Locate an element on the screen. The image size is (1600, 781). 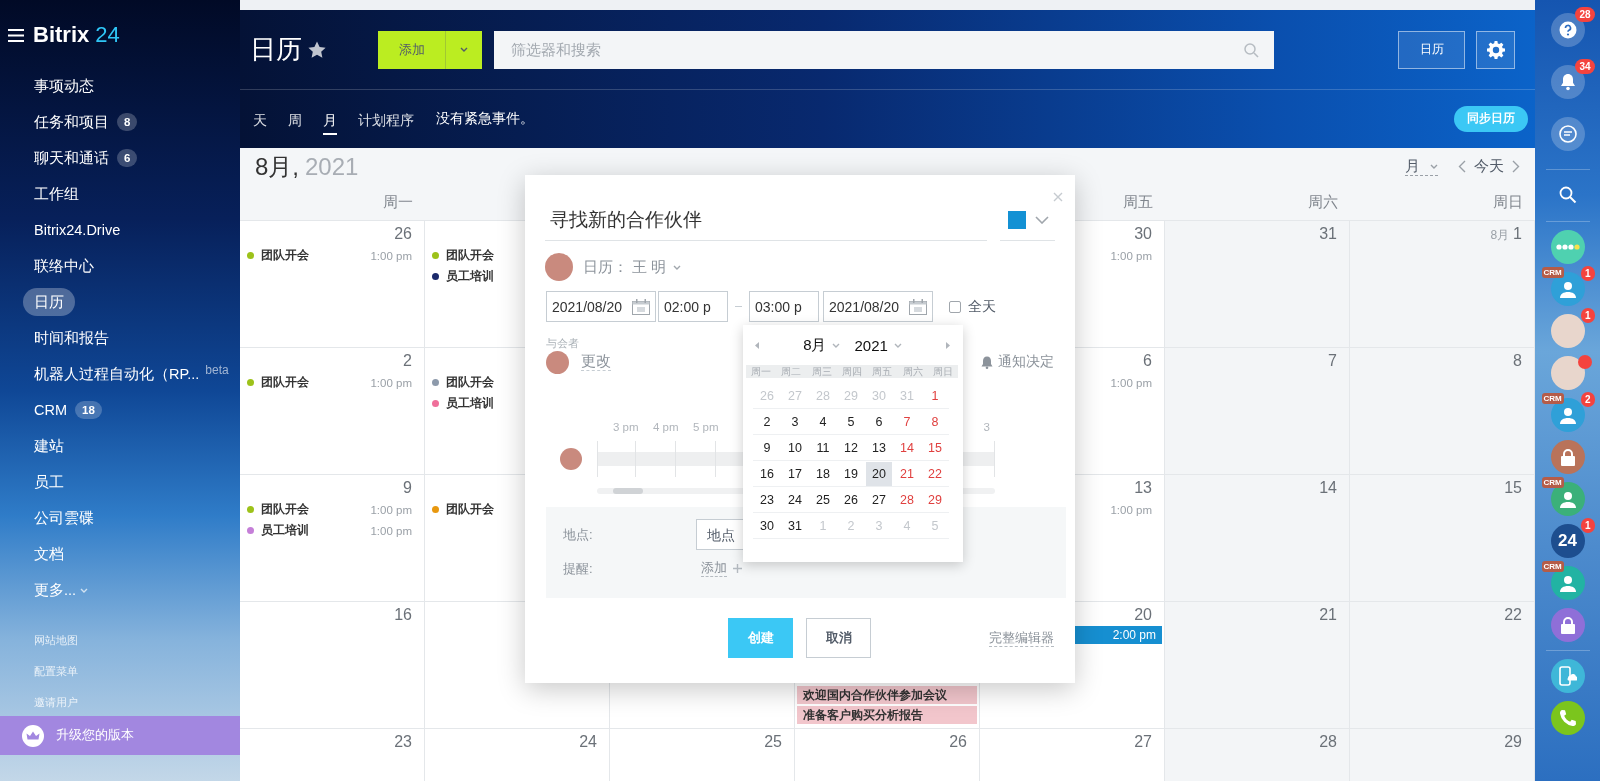
calendar-day: 5 is located at coordinates (851, 421).